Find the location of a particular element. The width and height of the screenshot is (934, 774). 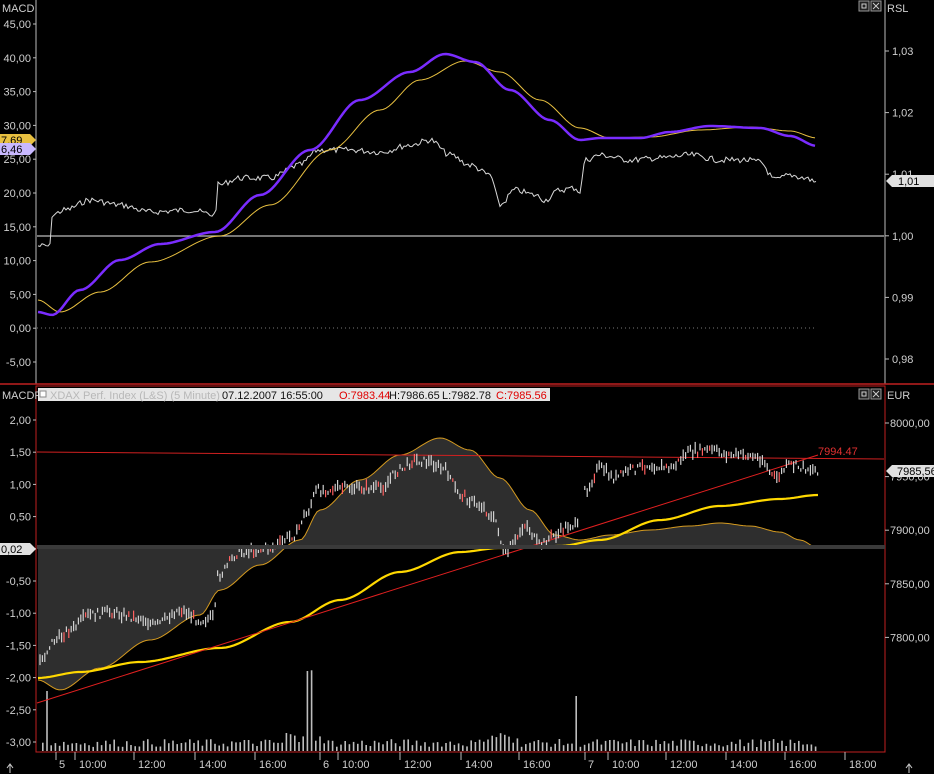

quote-open: O:7983.44 is located at coordinates (364, 396).